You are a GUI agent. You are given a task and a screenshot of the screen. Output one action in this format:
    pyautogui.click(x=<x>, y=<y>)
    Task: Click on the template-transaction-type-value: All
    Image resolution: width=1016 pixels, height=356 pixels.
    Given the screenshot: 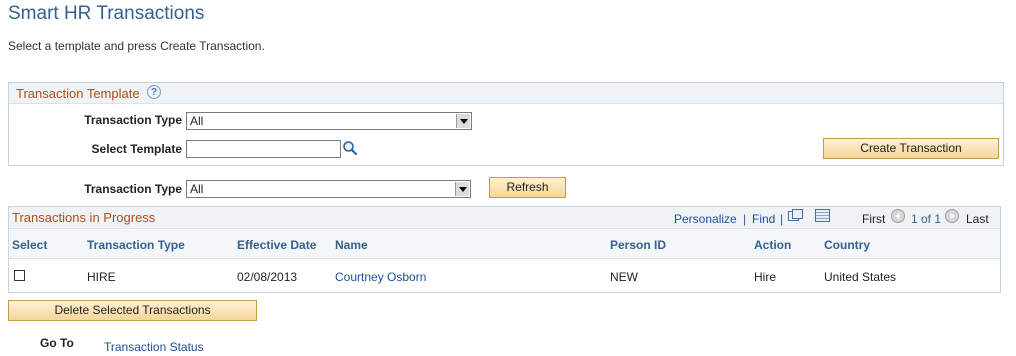 What is the action you would take?
    pyautogui.click(x=197, y=121)
    